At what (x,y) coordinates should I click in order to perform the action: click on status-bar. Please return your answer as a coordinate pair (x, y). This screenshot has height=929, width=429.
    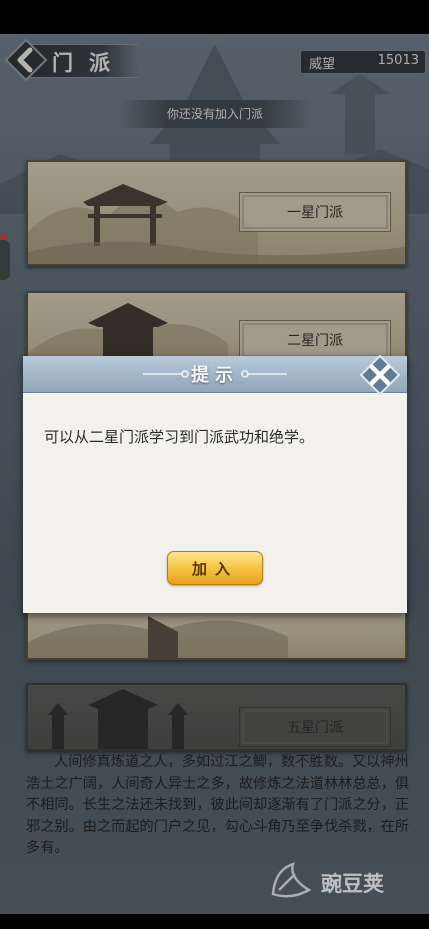
    Looking at the image, I should click on (214, 17).